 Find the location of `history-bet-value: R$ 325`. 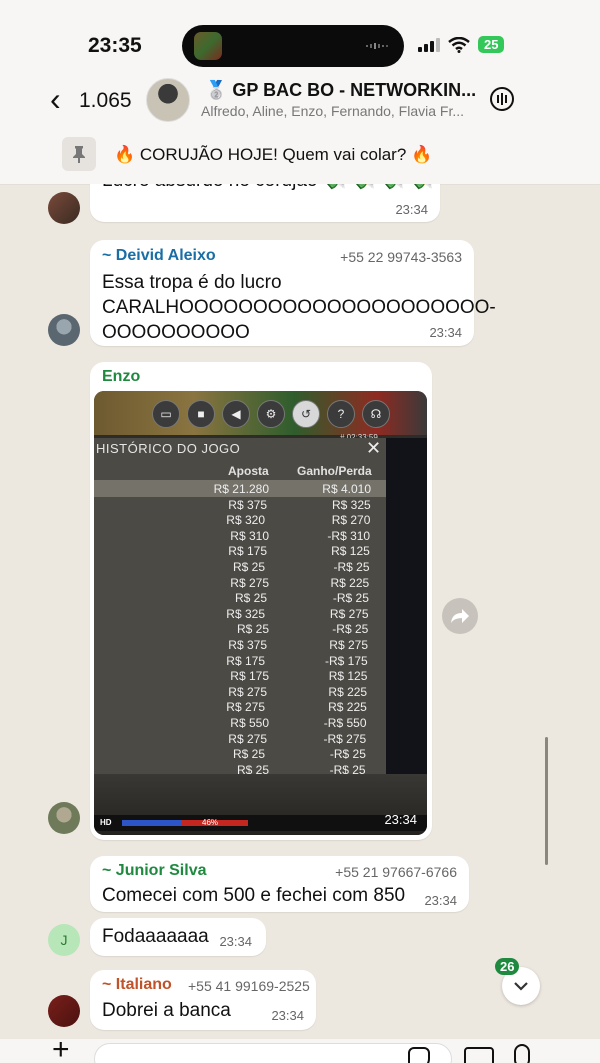

history-bet-value: R$ 325 is located at coordinates (245, 613).